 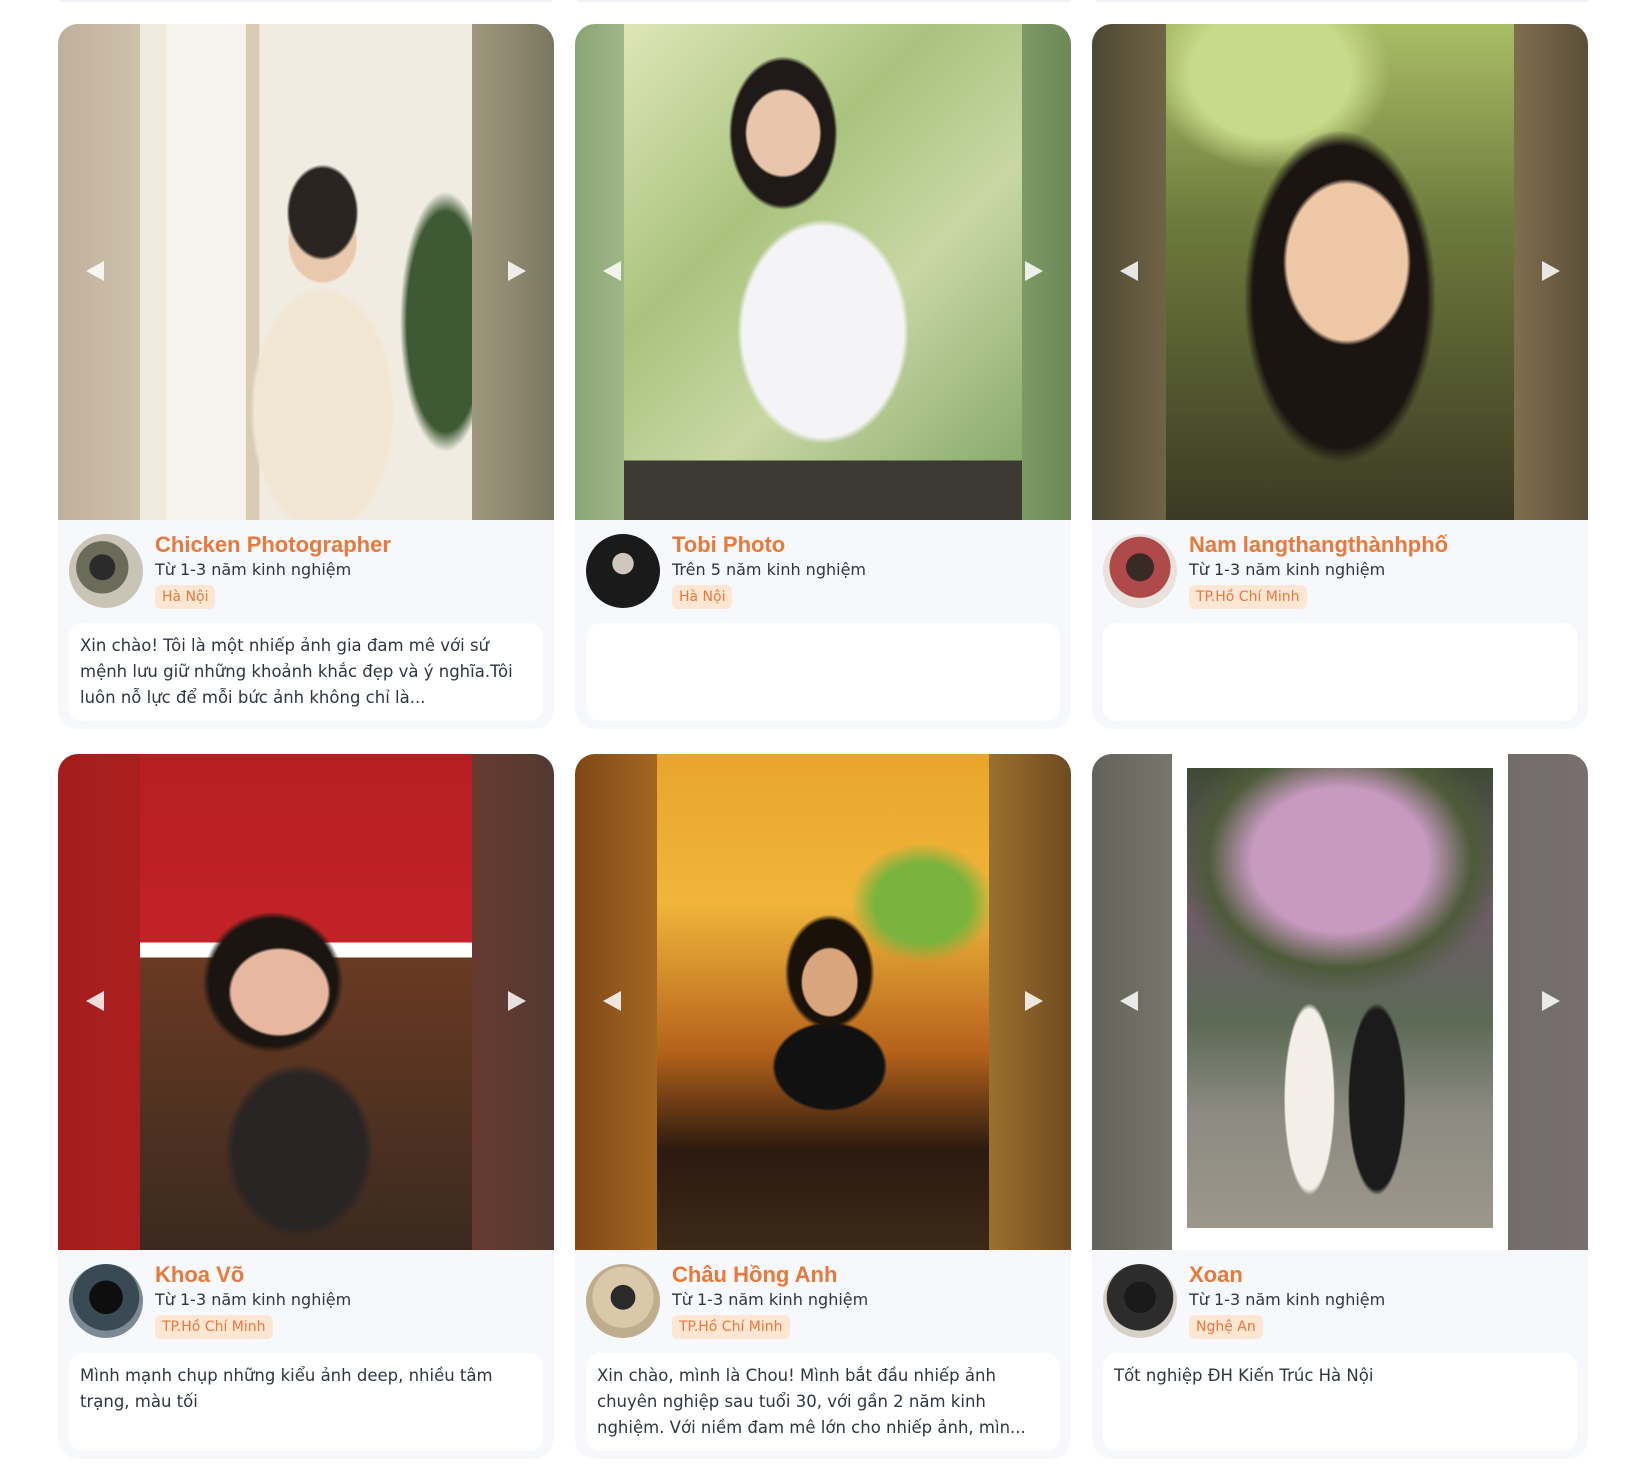 I want to click on photographer-card: Tobi Photo Trên 5 năm kinh nghiệm Hà Nội, so click(x=823, y=376).